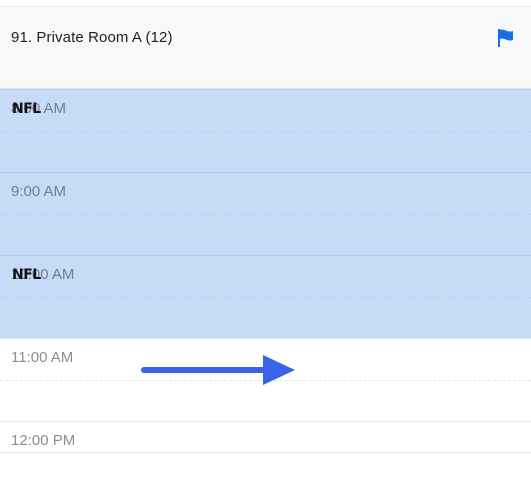 The height and width of the screenshot is (478, 531). What do you see at coordinates (92, 37) in the screenshot?
I see `room-title: 91. Private Room A (12)` at bounding box center [92, 37].